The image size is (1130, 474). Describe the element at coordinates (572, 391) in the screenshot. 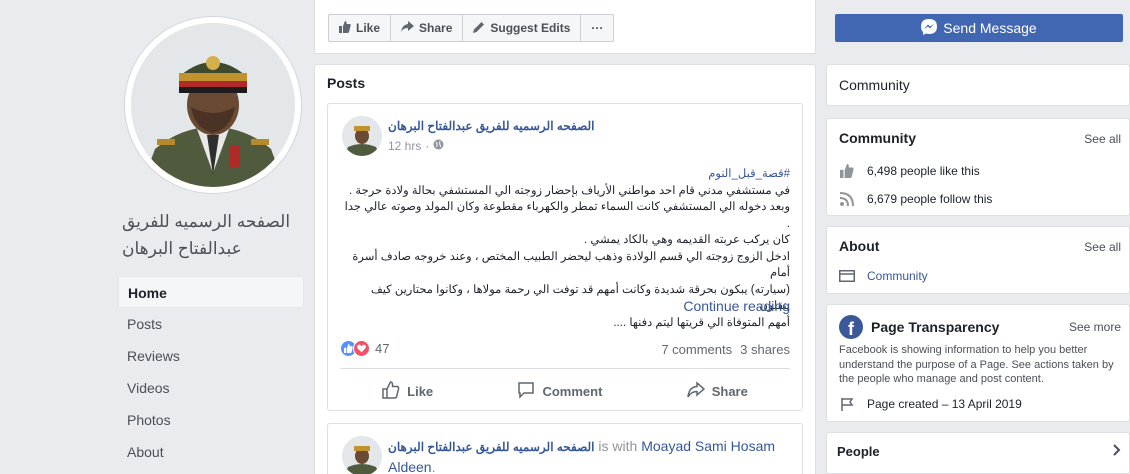

I see `post-comment-label: Comment` at that location.